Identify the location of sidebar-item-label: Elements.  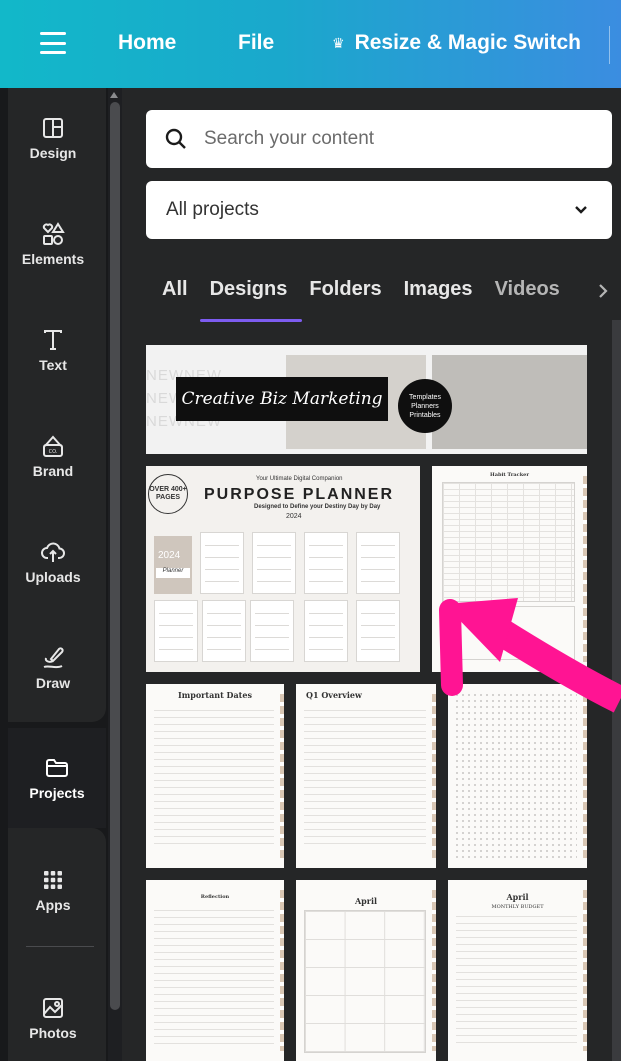
(53, 259).